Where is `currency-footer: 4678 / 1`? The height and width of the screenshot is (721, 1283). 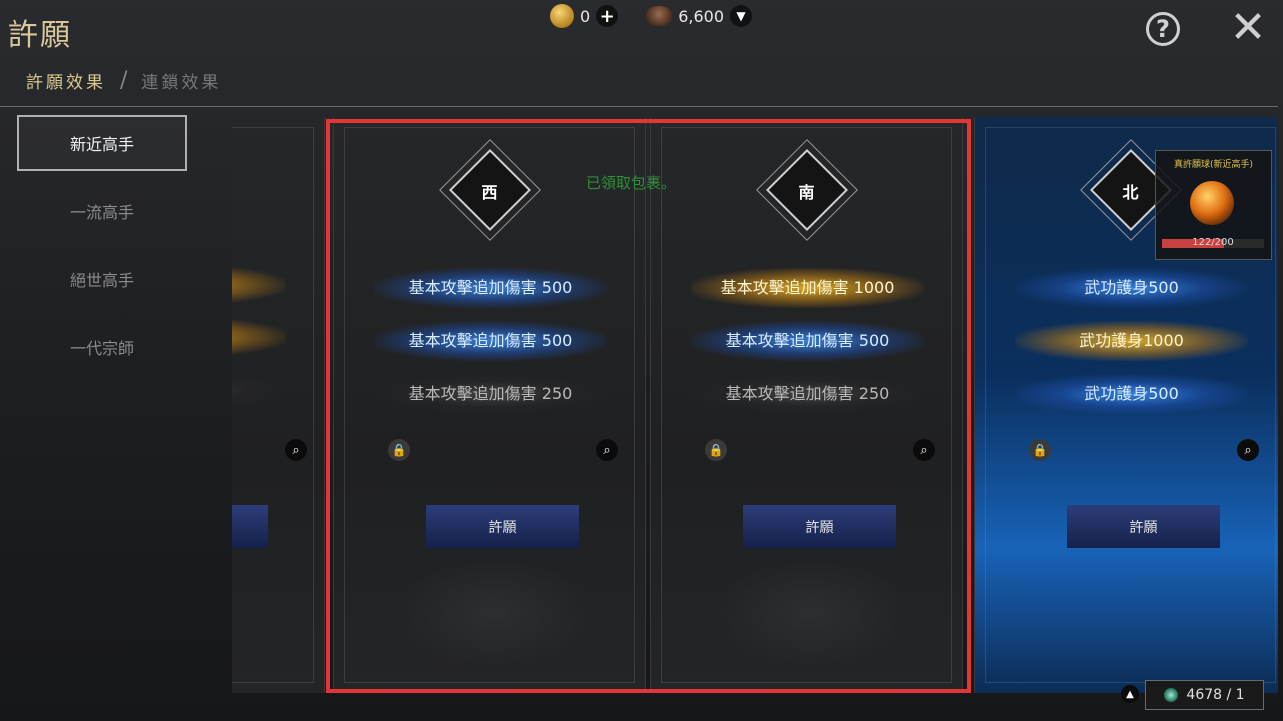 currency-footer: 4678 / 1 is located at coordinates (1204, 695).